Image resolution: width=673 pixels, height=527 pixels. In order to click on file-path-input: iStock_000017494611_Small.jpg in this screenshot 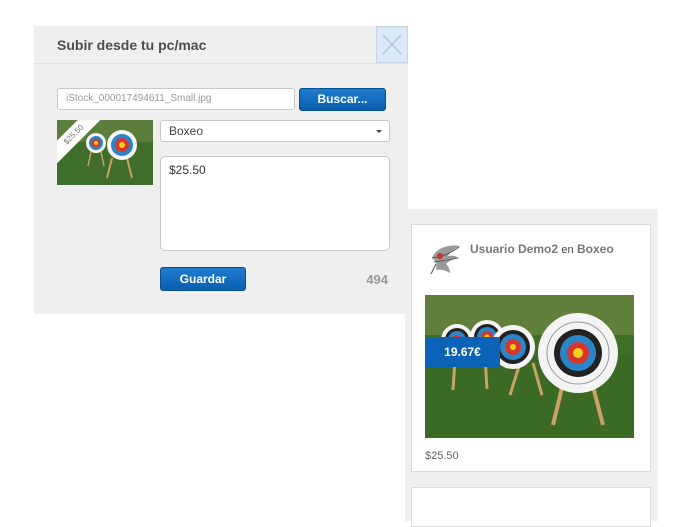, I will do `click(176, 99)`.